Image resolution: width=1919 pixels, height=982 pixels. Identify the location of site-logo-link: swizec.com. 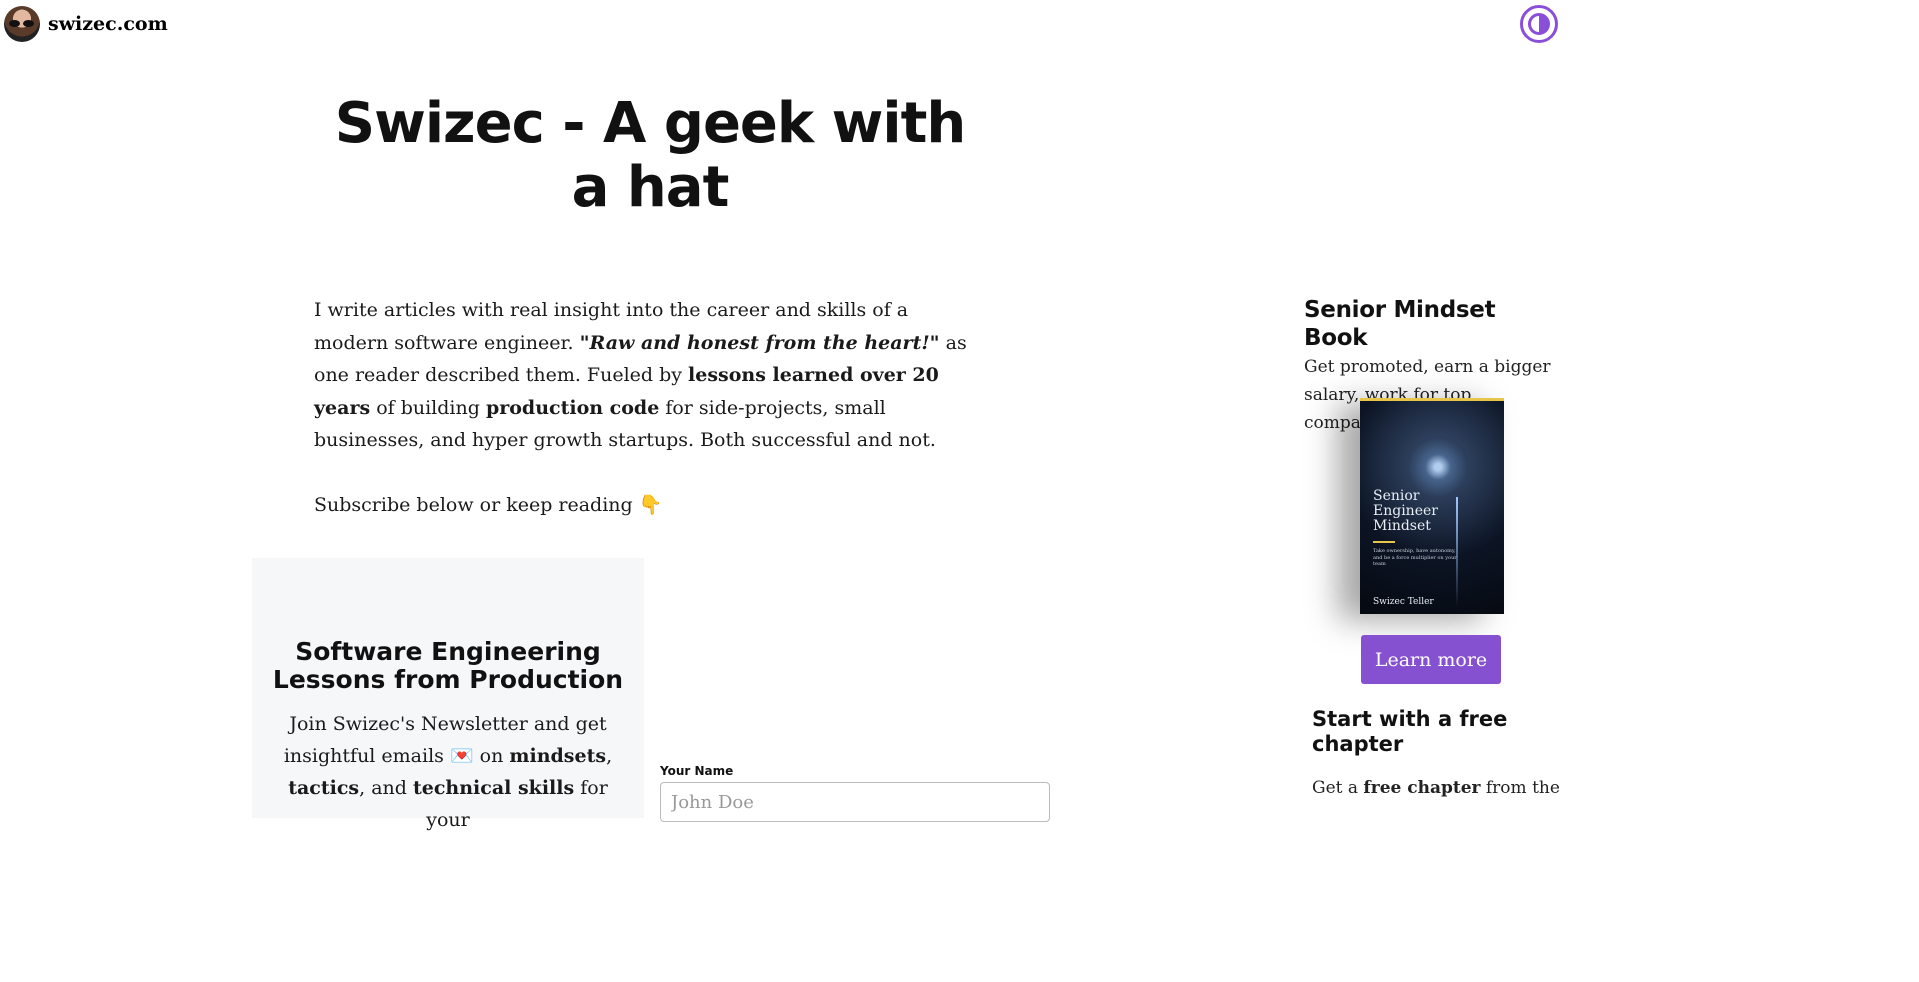
(86, 24).